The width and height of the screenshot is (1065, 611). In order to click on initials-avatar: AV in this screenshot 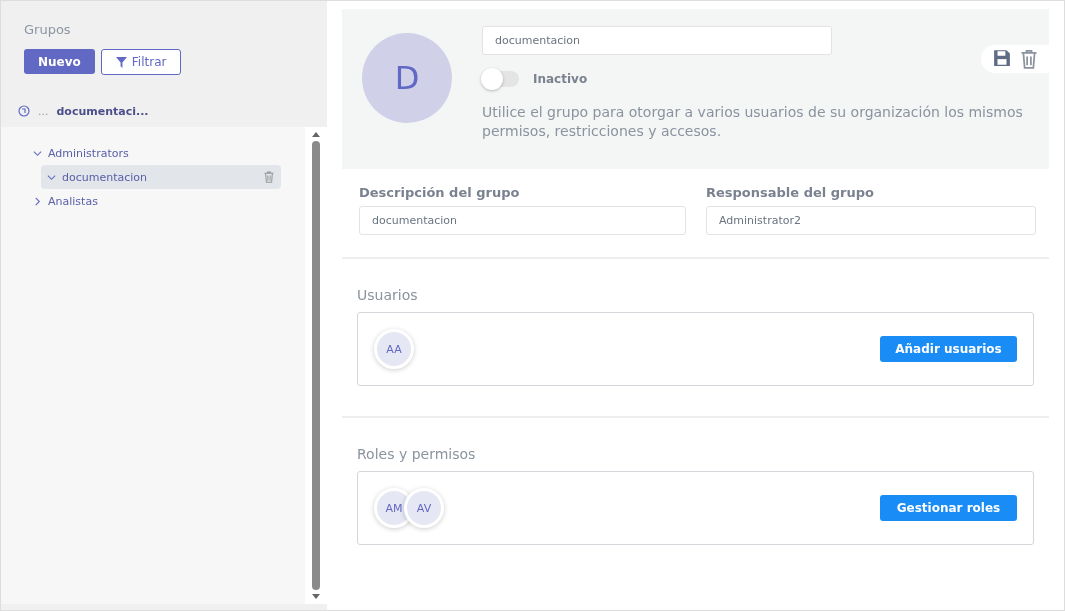, I will do `click(424, 508)`.